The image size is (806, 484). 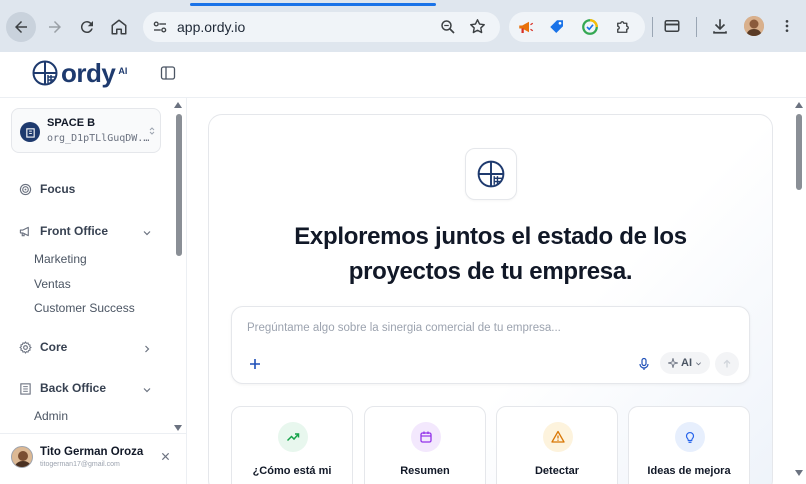 I want to click on card-label: ¿Cómo está mi, so click(x=292, y=471).